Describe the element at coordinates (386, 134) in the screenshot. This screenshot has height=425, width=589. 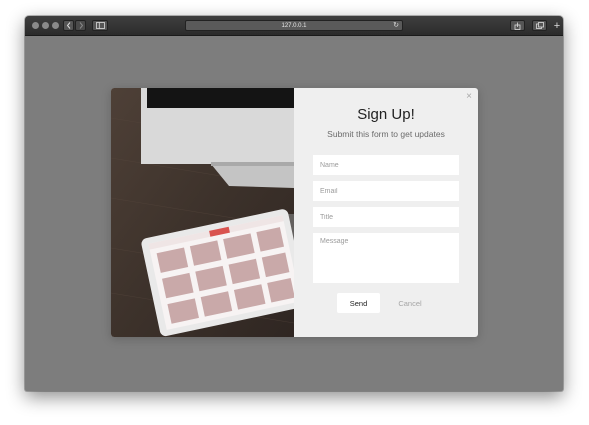
I see `modal-subtitle: Submit this form to get updates` at that location.